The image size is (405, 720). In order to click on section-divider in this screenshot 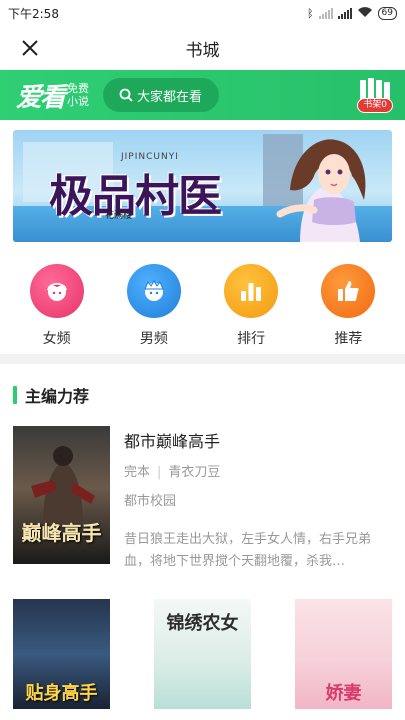, I will do `click(202, 359)`.